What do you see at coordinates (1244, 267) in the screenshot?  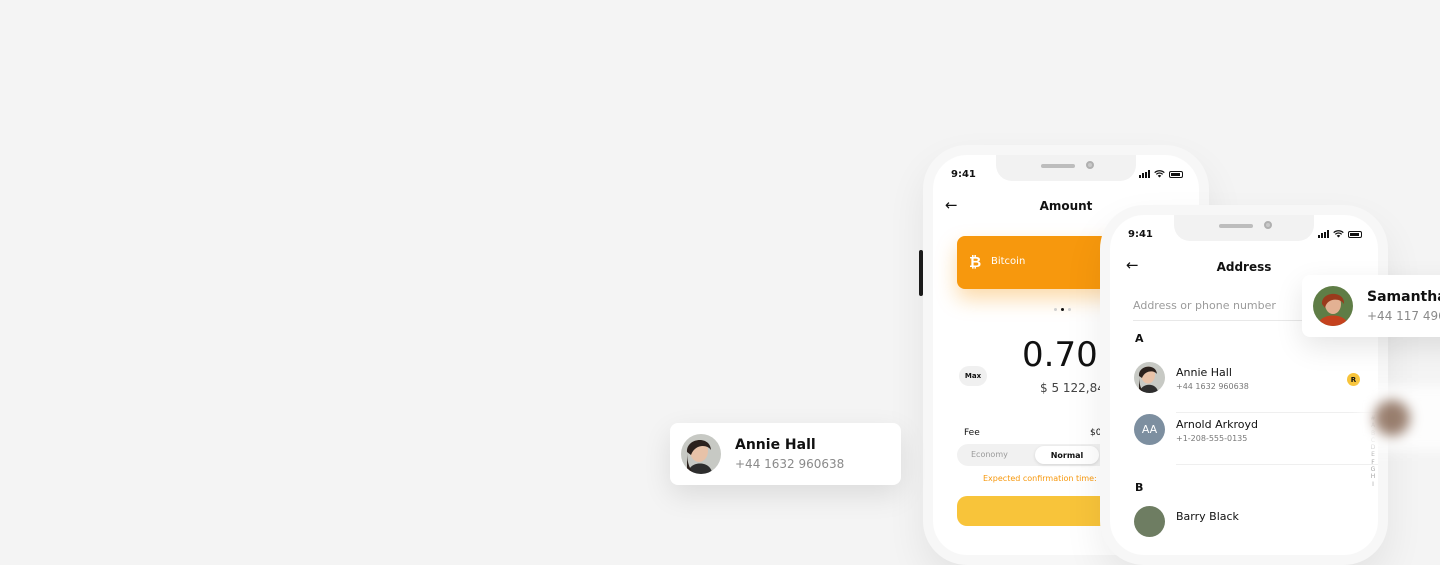 I see `page-title: Address` at bounding box center [1244, 267].